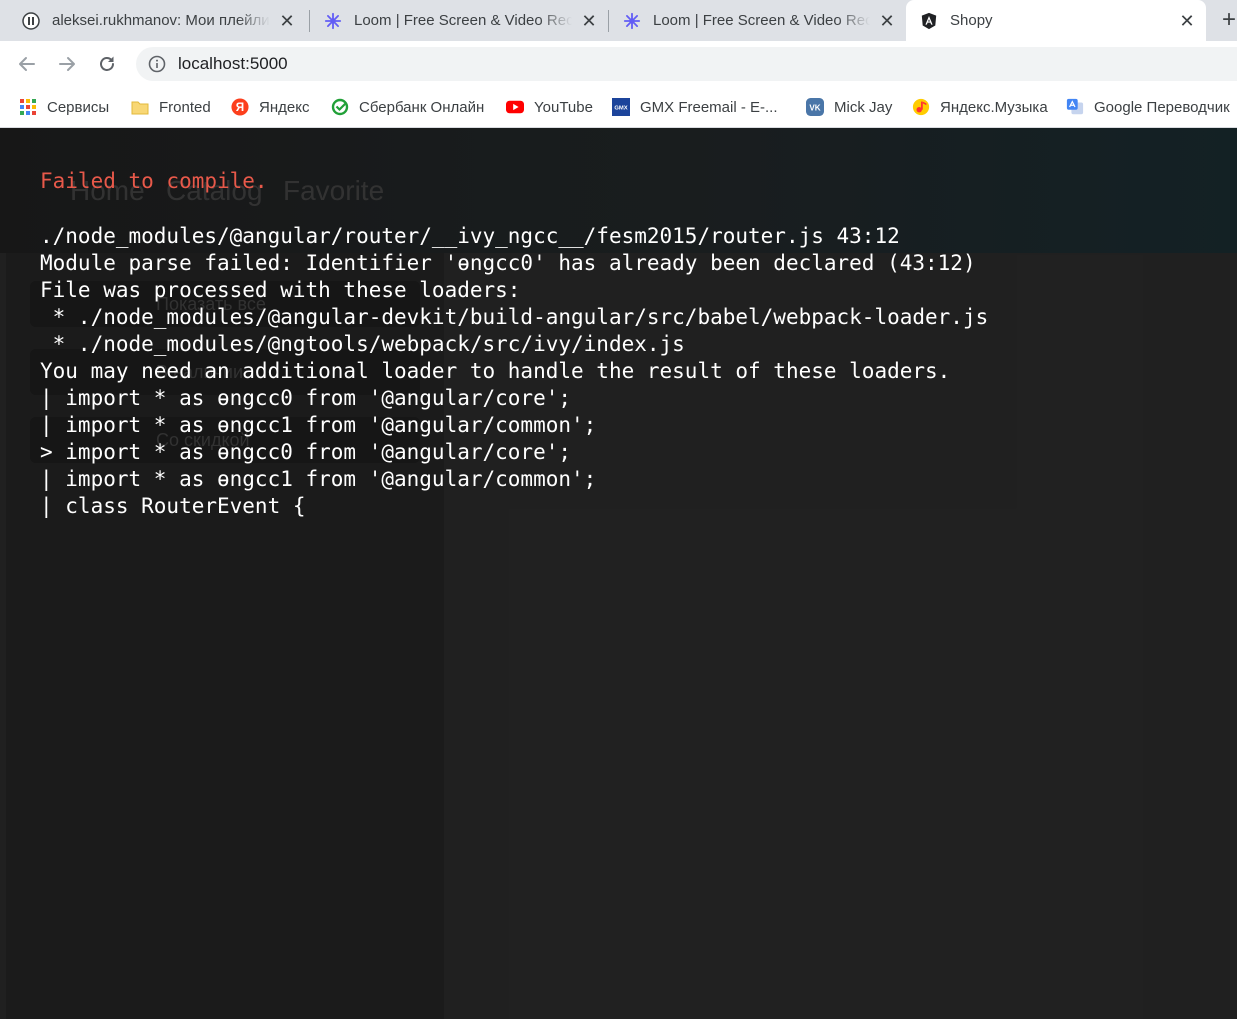 The height and width of the screenshot is (1019, 1237). I want to click on yandex-icon-letter: Я, so click(240, 107).